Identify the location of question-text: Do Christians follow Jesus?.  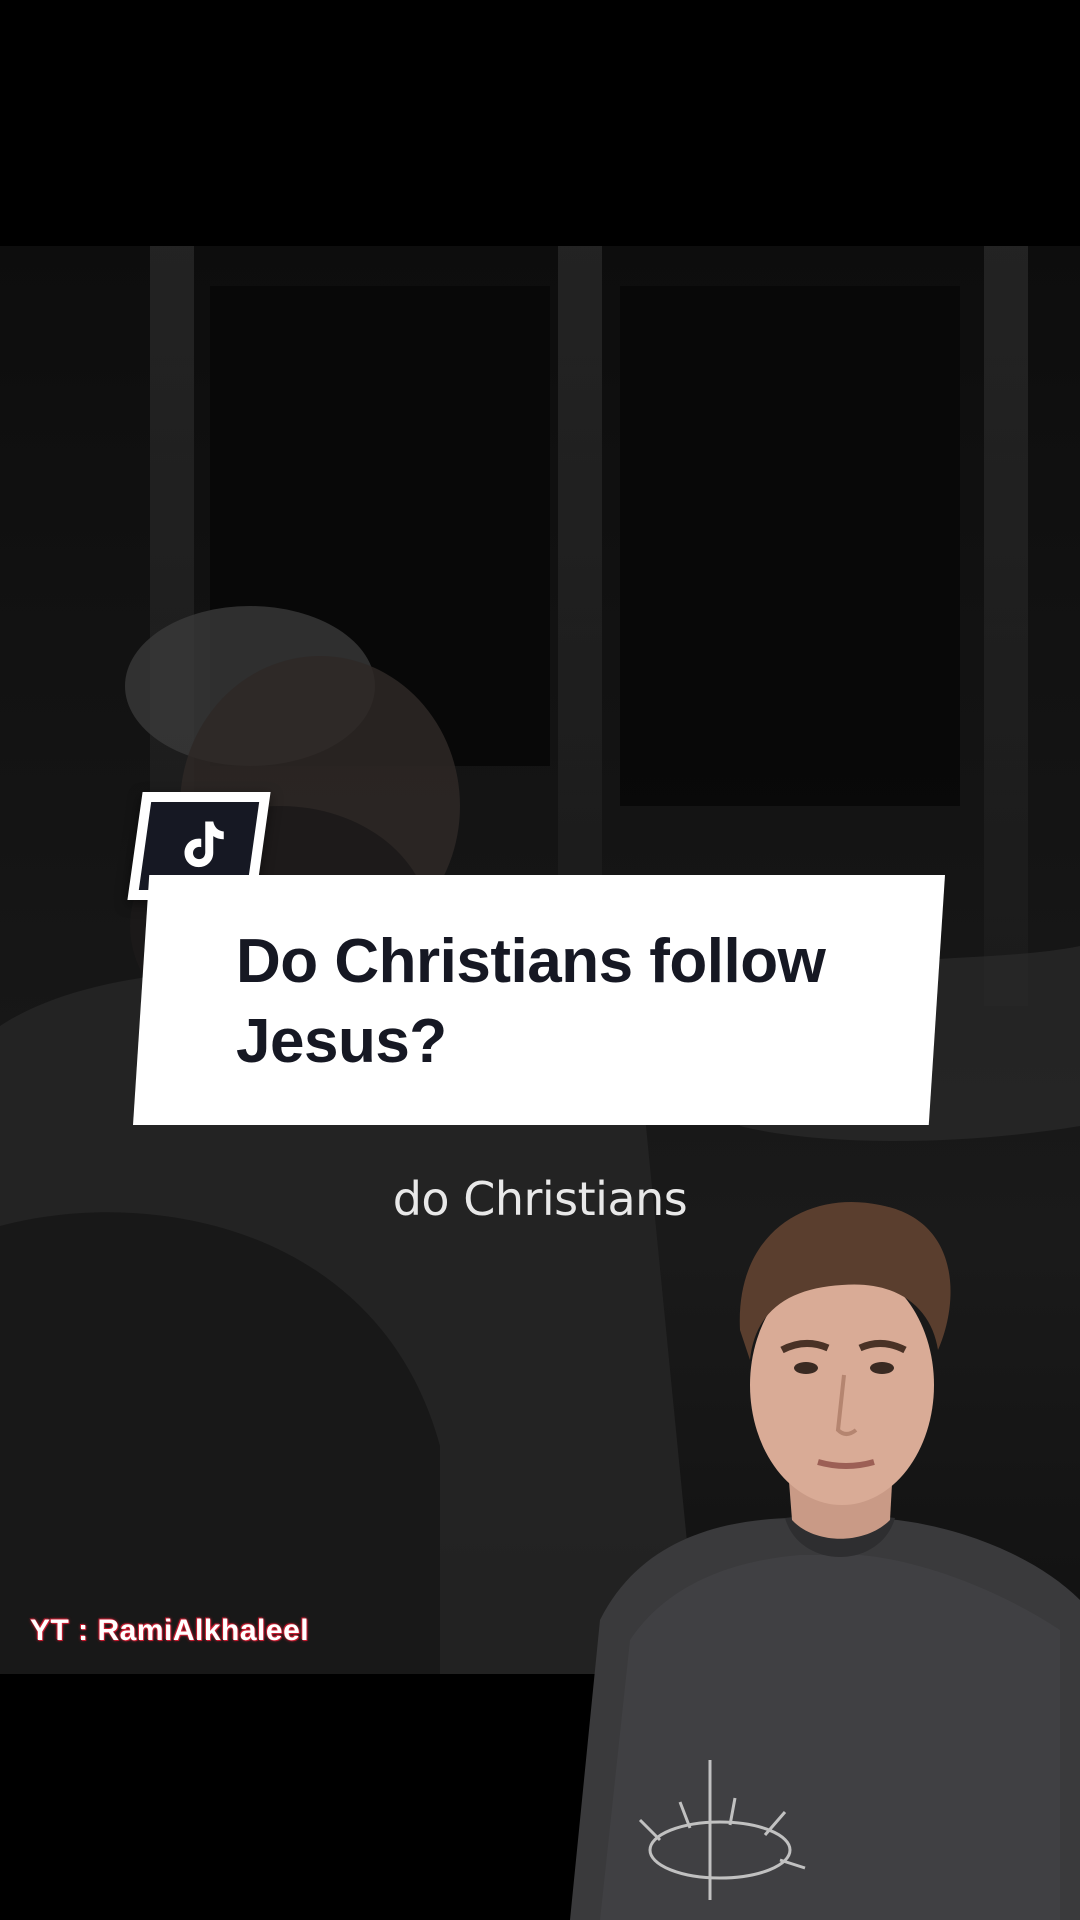
(566, 1002).